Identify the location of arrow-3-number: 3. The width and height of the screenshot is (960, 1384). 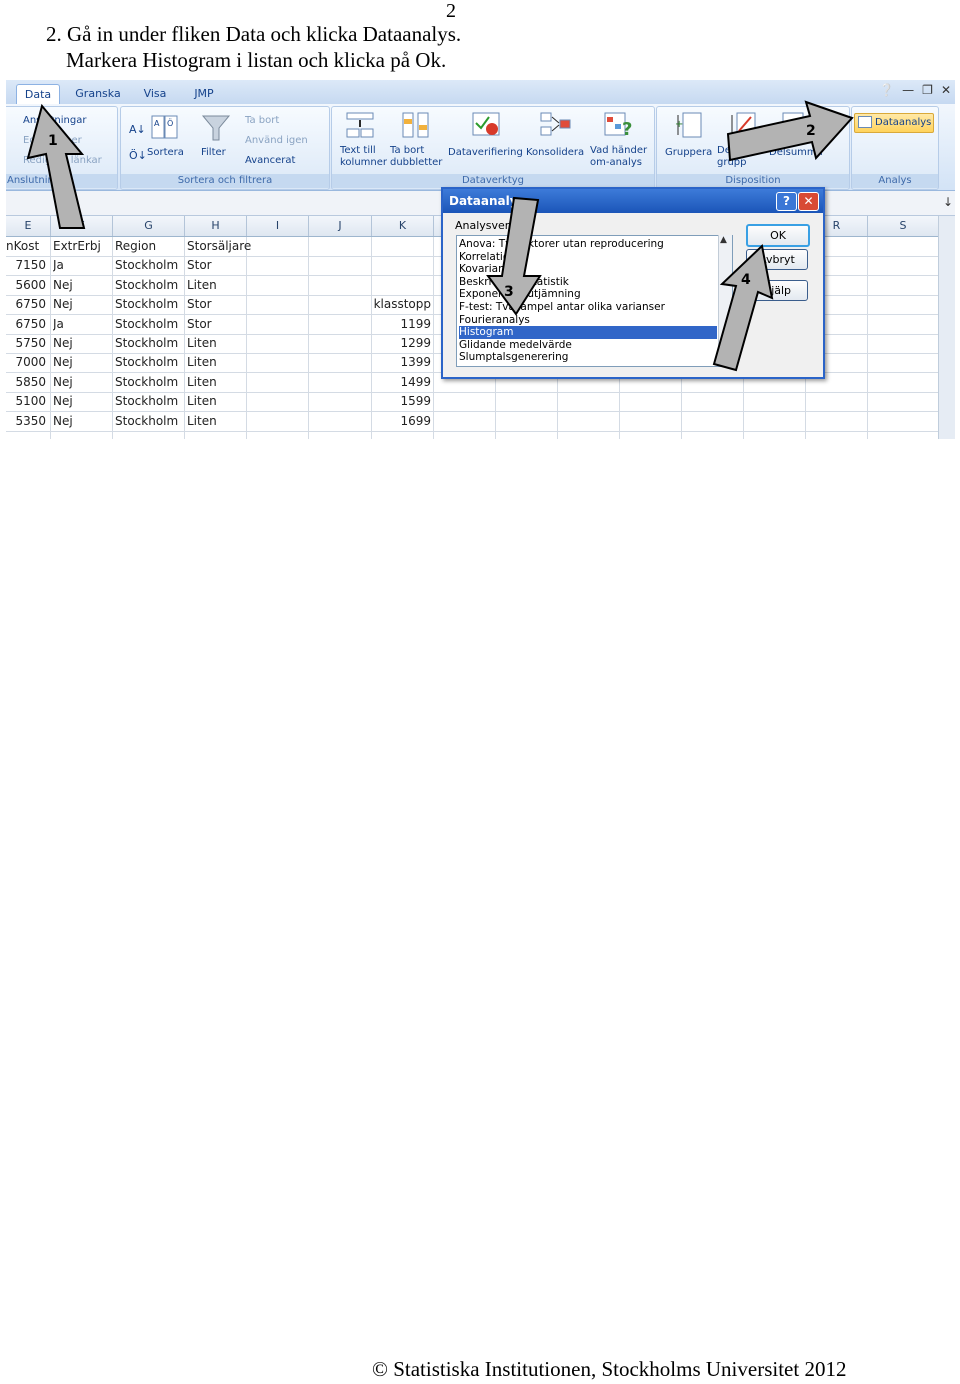
(509, 292).